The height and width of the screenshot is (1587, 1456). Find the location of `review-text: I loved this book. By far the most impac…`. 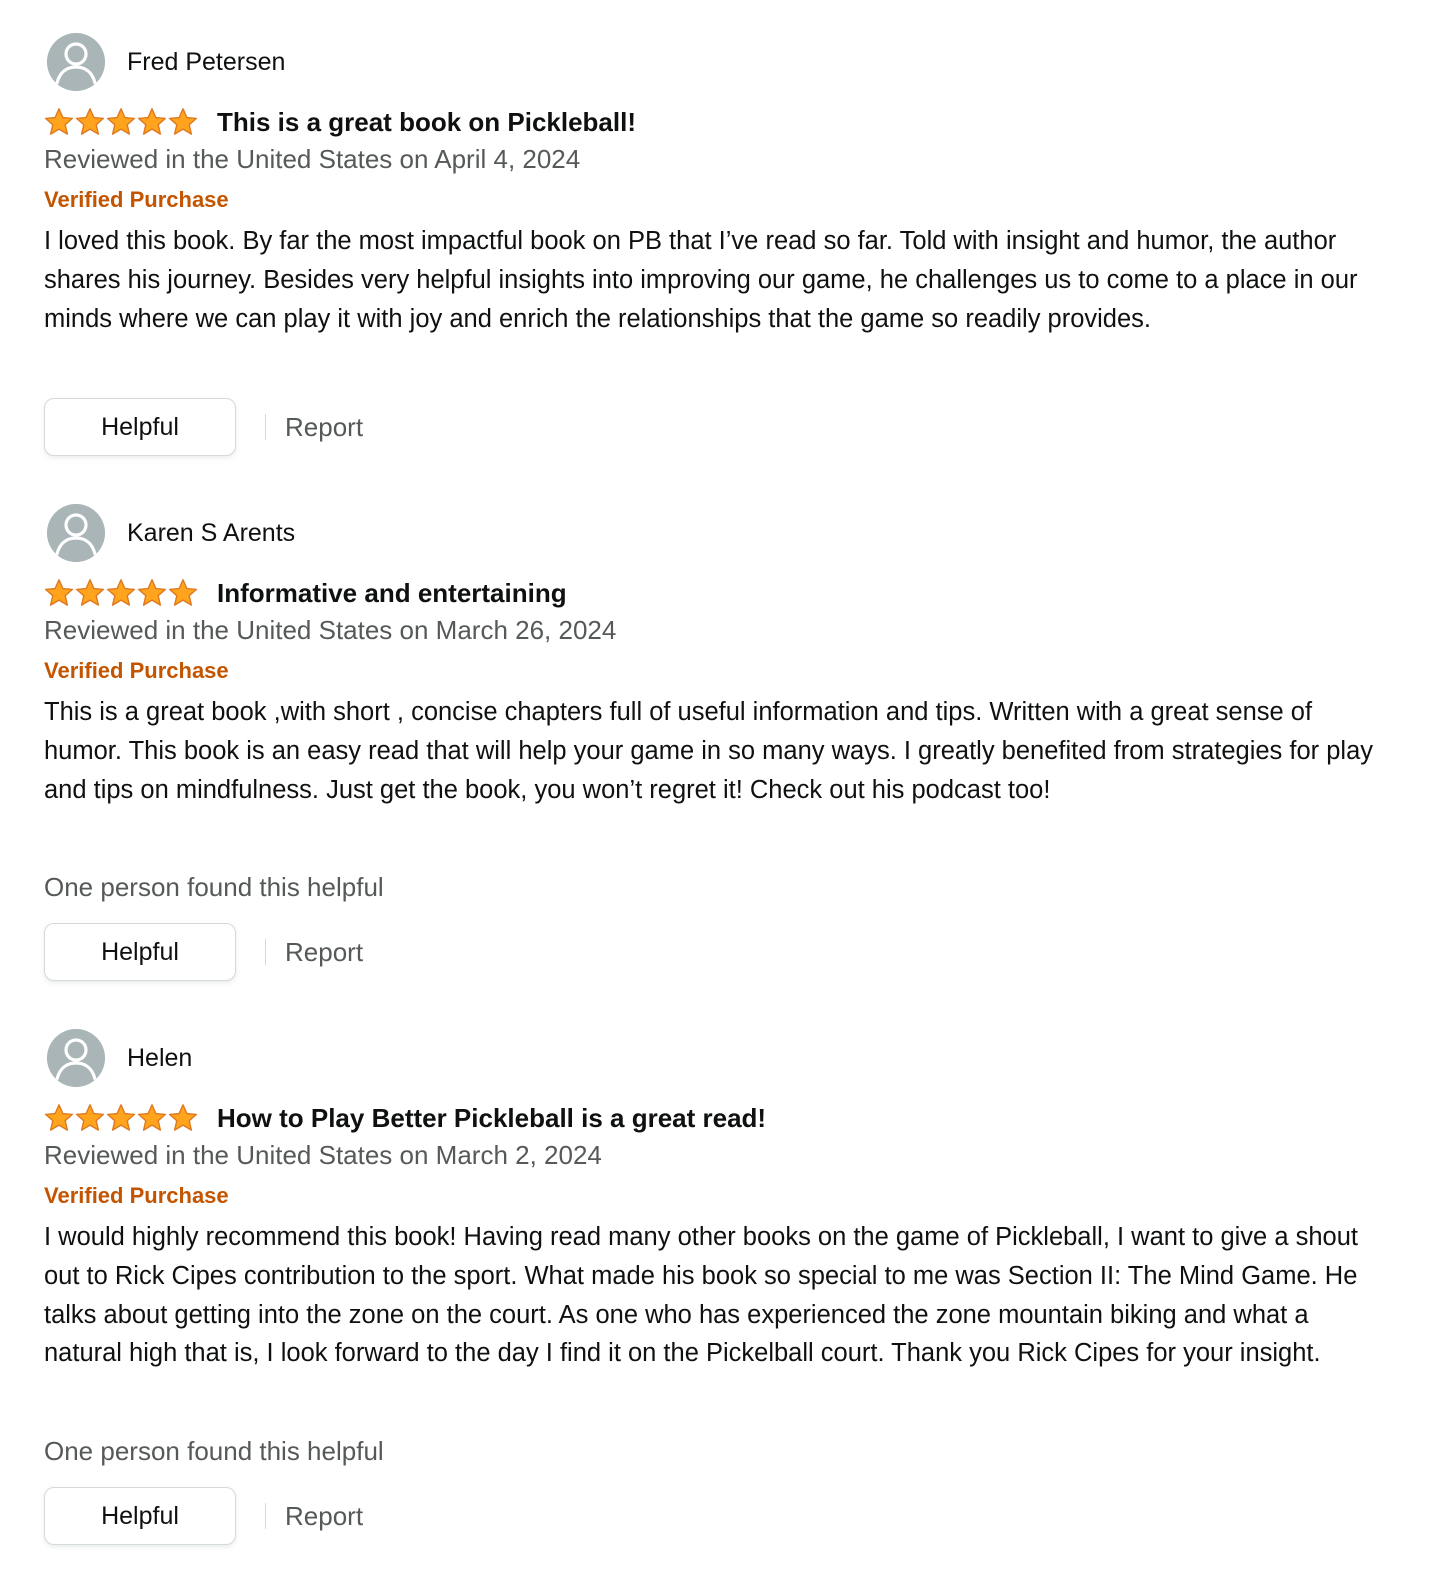

review-text: I loved this book. By far the most impac… is located at coordinates (701, 280).